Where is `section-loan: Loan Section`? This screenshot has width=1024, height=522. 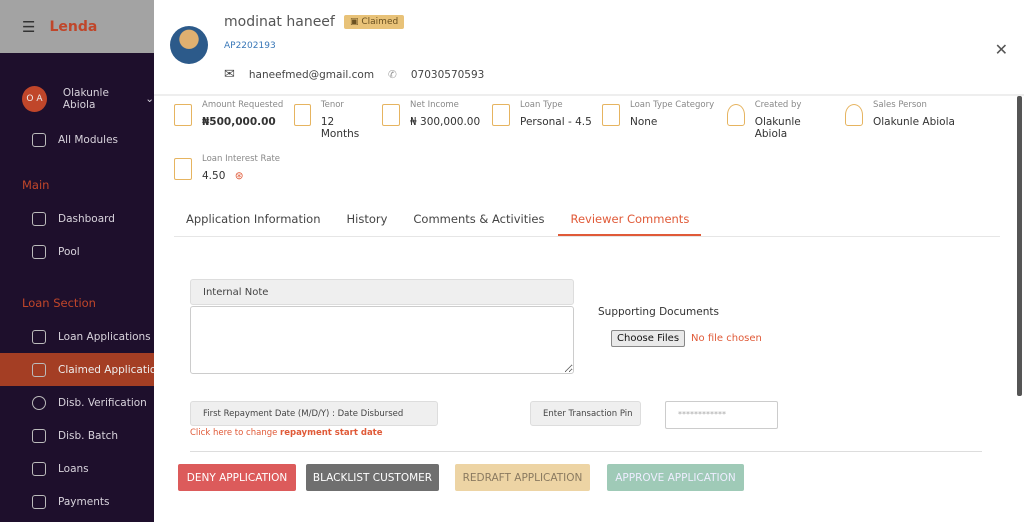
section-loan: Loan Section is located at coordinates (59, 303).